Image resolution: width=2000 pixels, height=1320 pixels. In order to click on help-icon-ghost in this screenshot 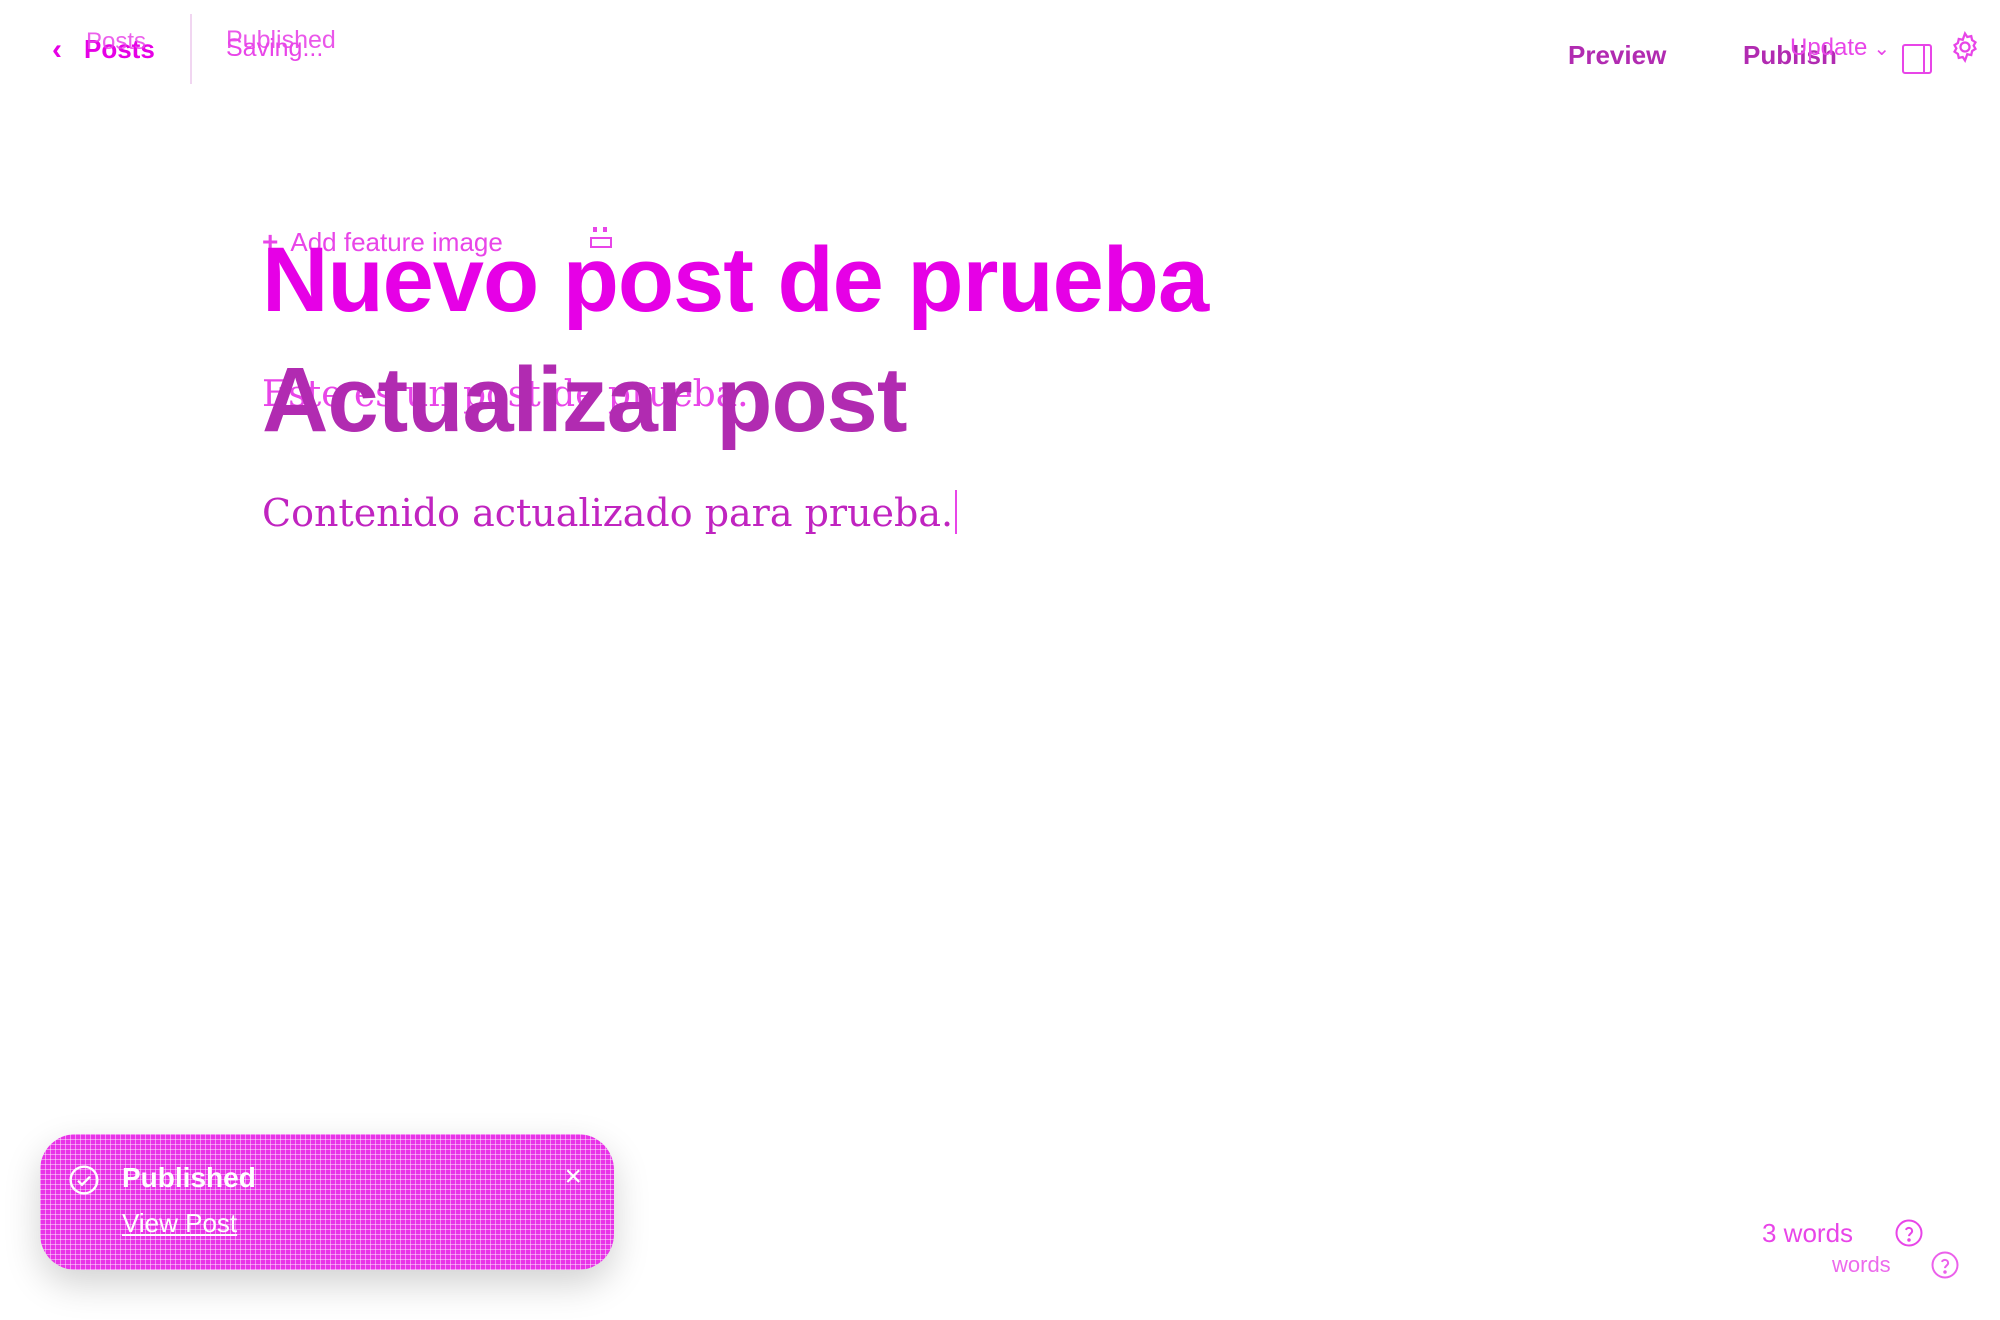, I will do `click(1945, 1265)`.